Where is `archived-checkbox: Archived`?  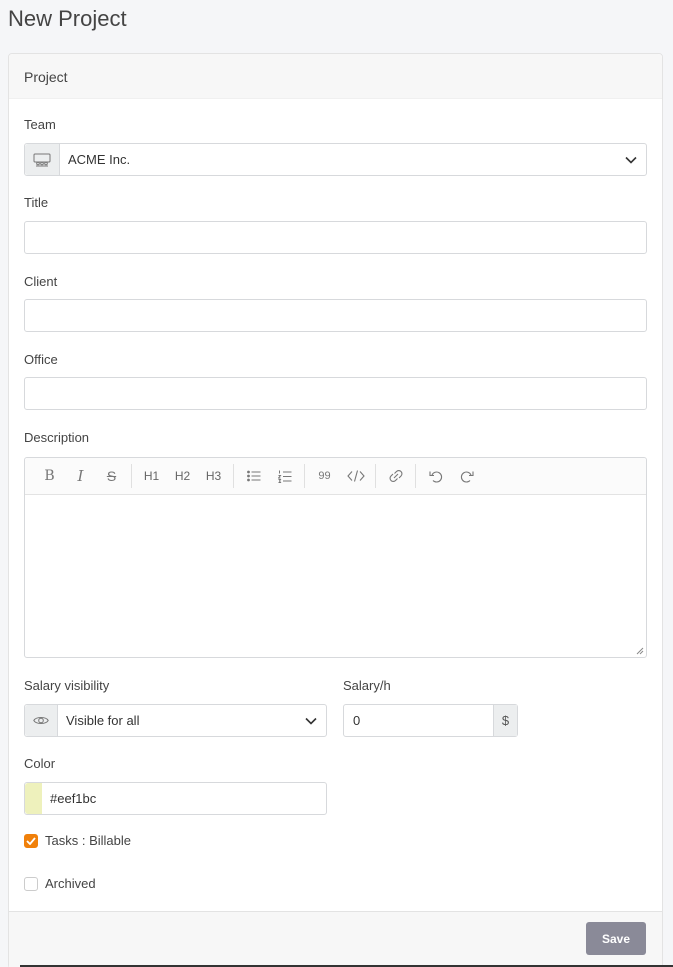
archived-checkbox: Archived is located at coordinates (60, 883).